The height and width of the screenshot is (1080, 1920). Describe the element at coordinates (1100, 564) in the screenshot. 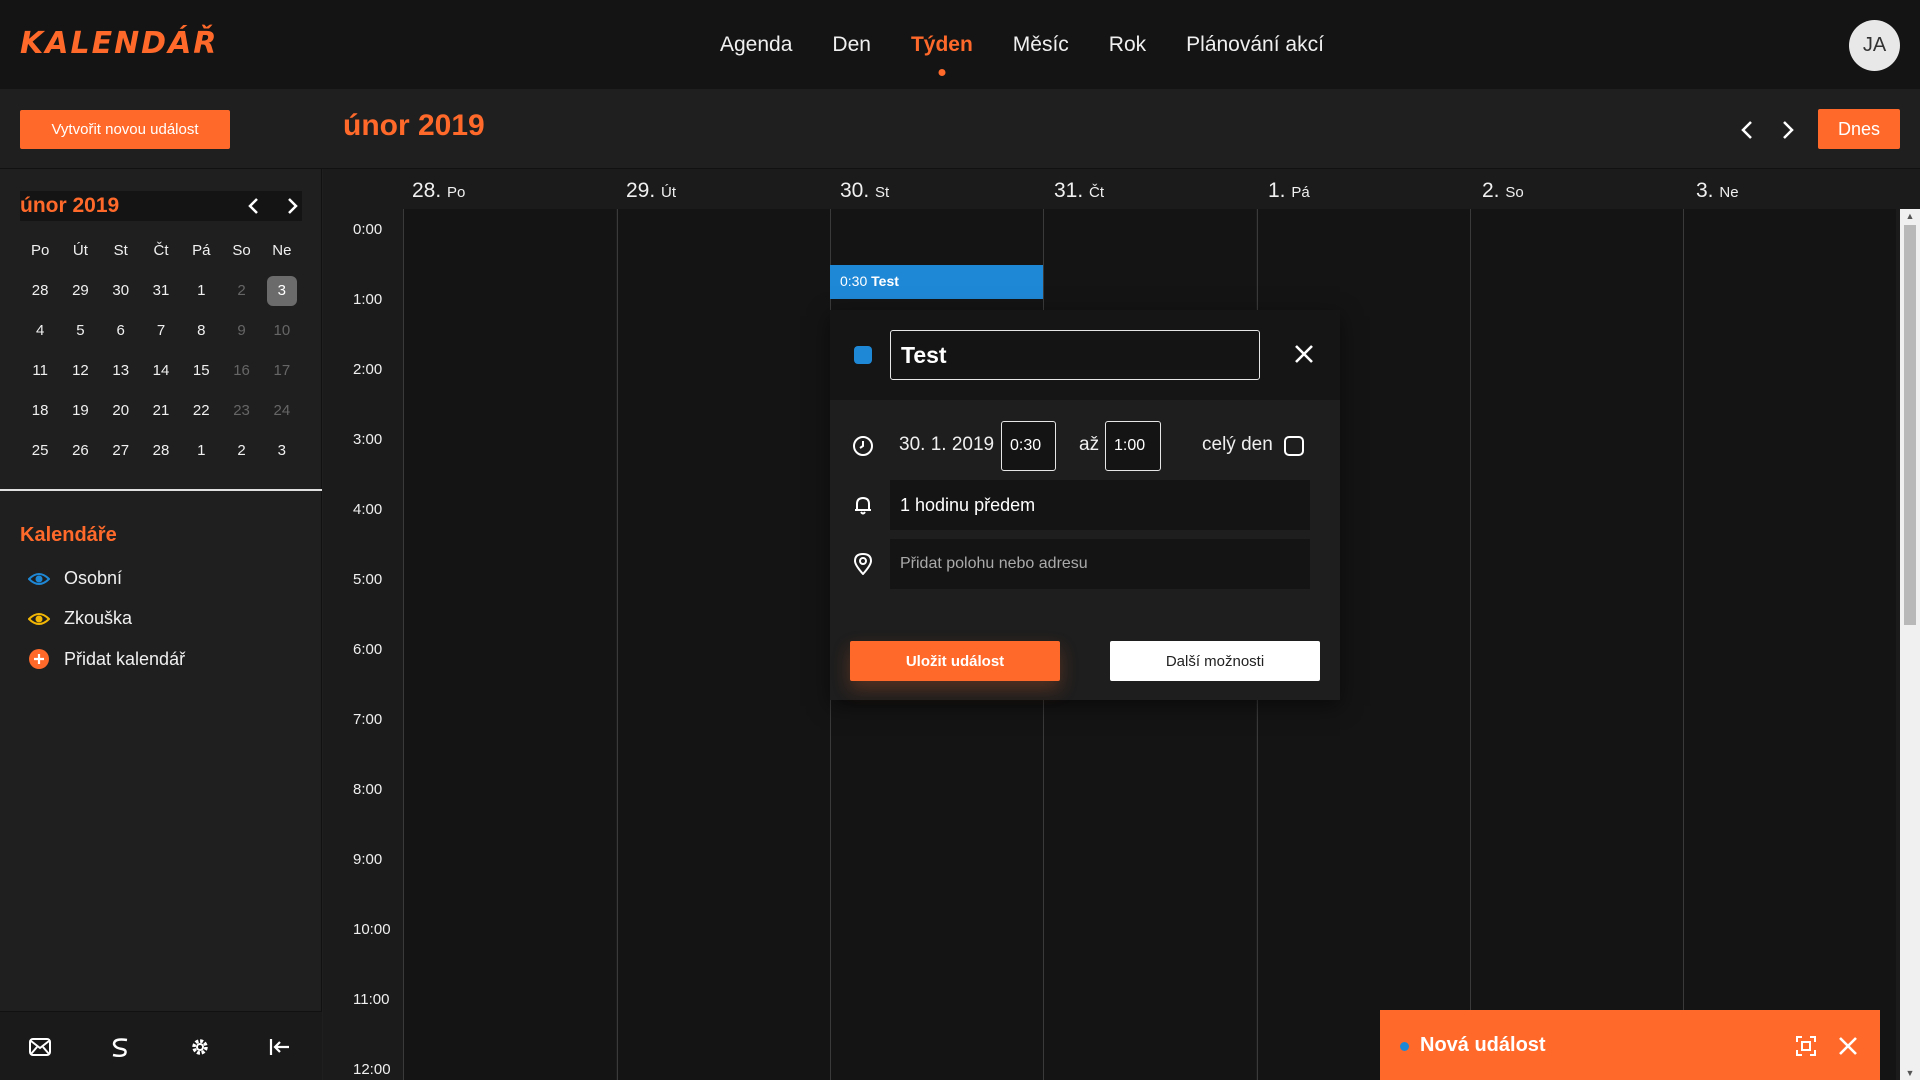

I see `location-input: Přidat polohu nebo adresu` at that location.